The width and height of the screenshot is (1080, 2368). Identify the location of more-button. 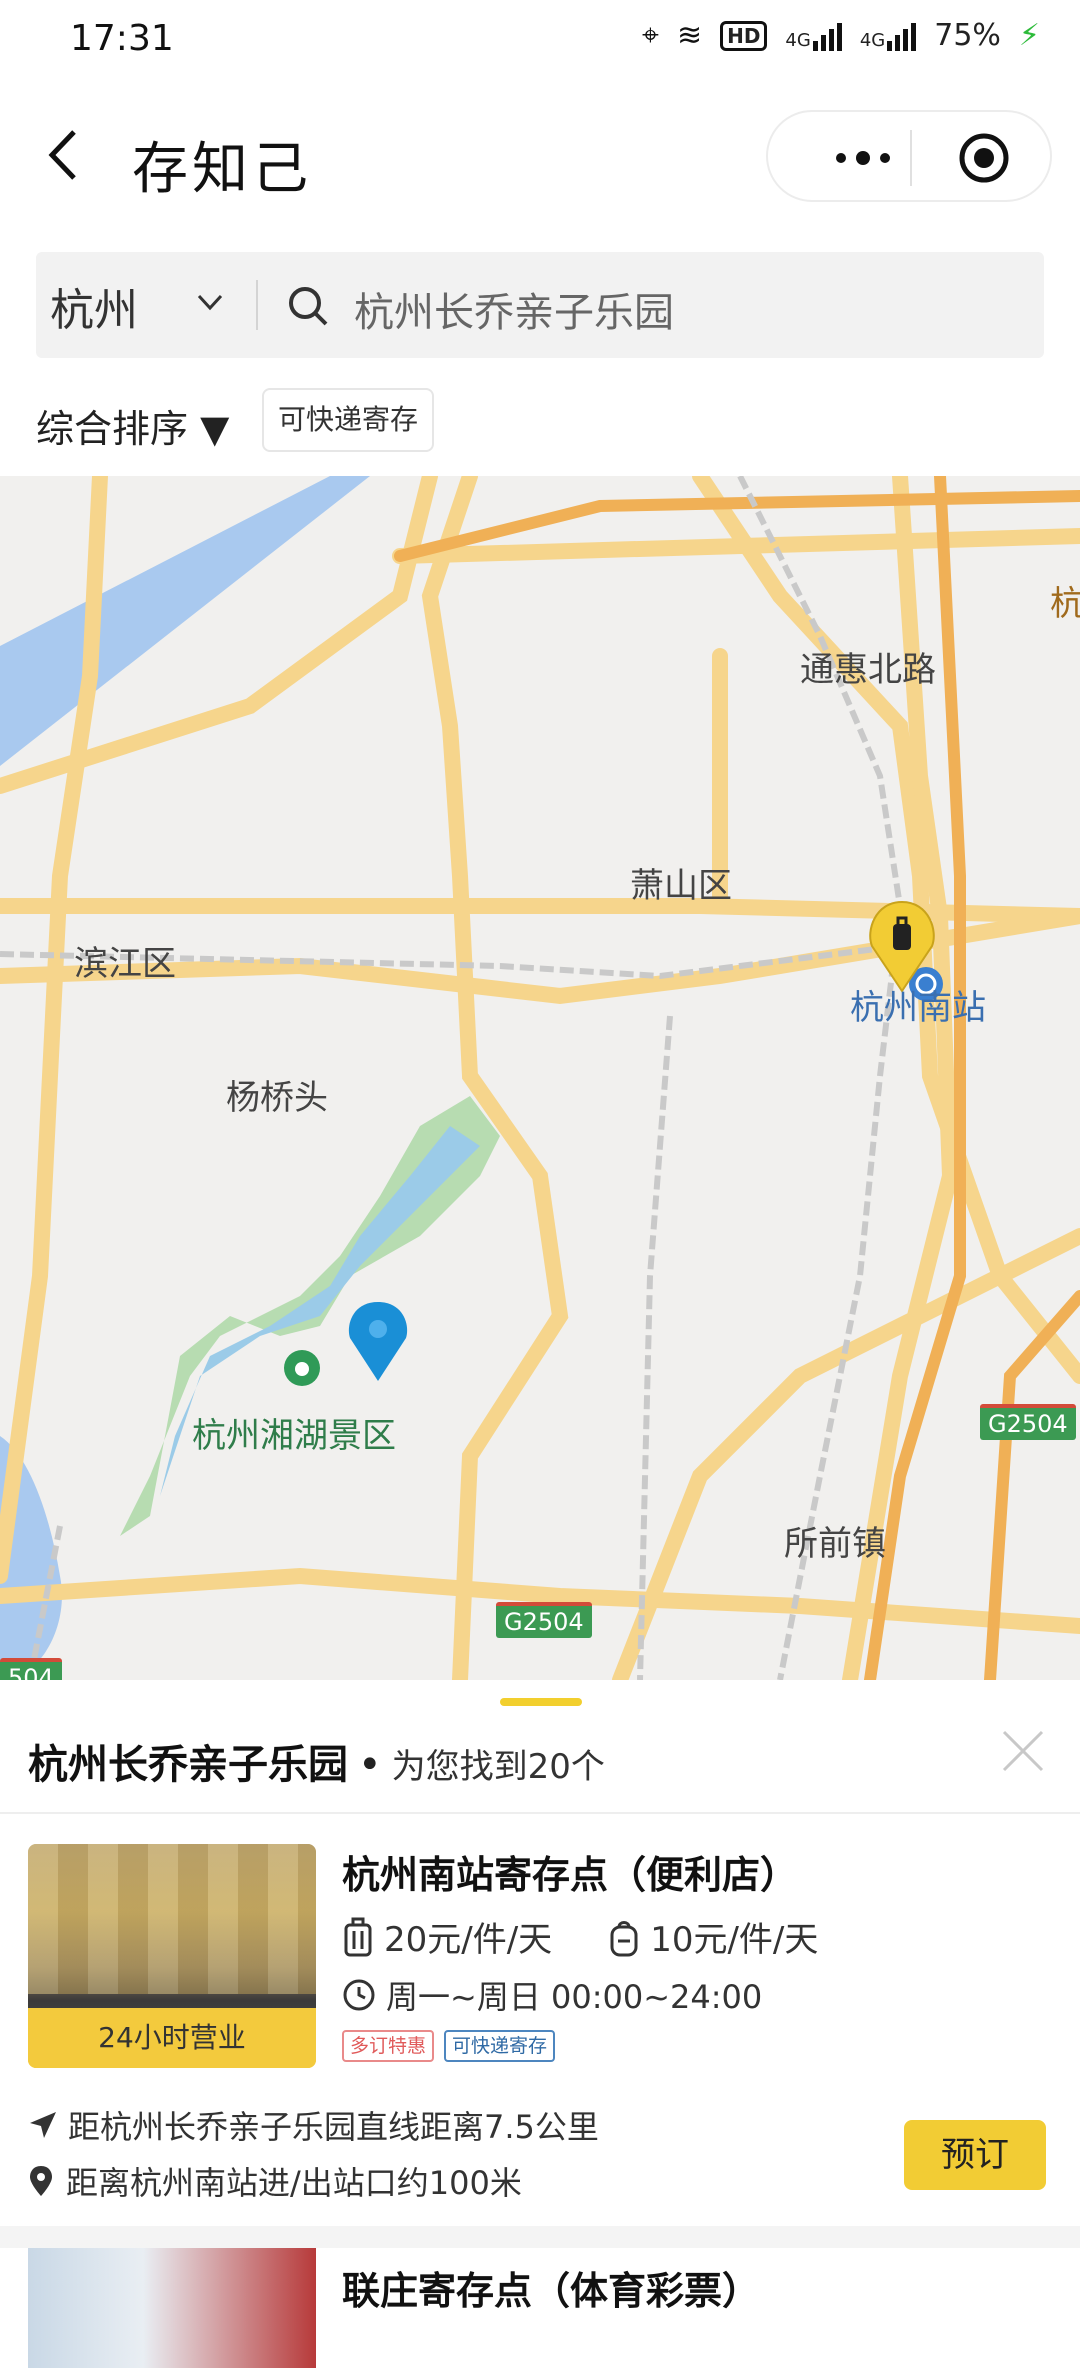
(863, 158).